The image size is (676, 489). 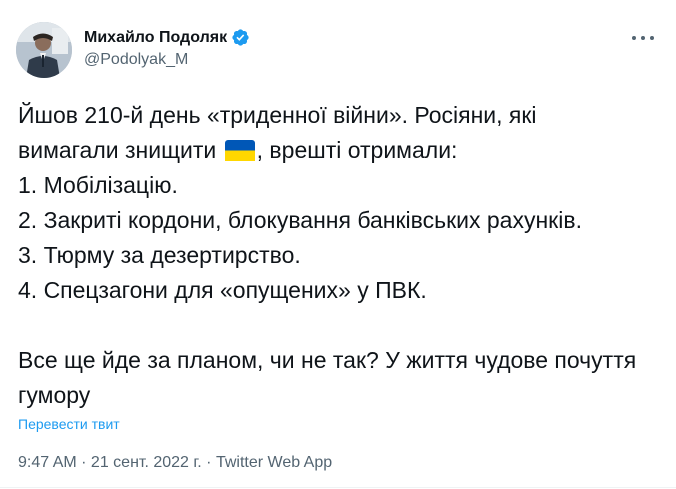 I want to click on avatar-photo, so click(x=44, y=50).